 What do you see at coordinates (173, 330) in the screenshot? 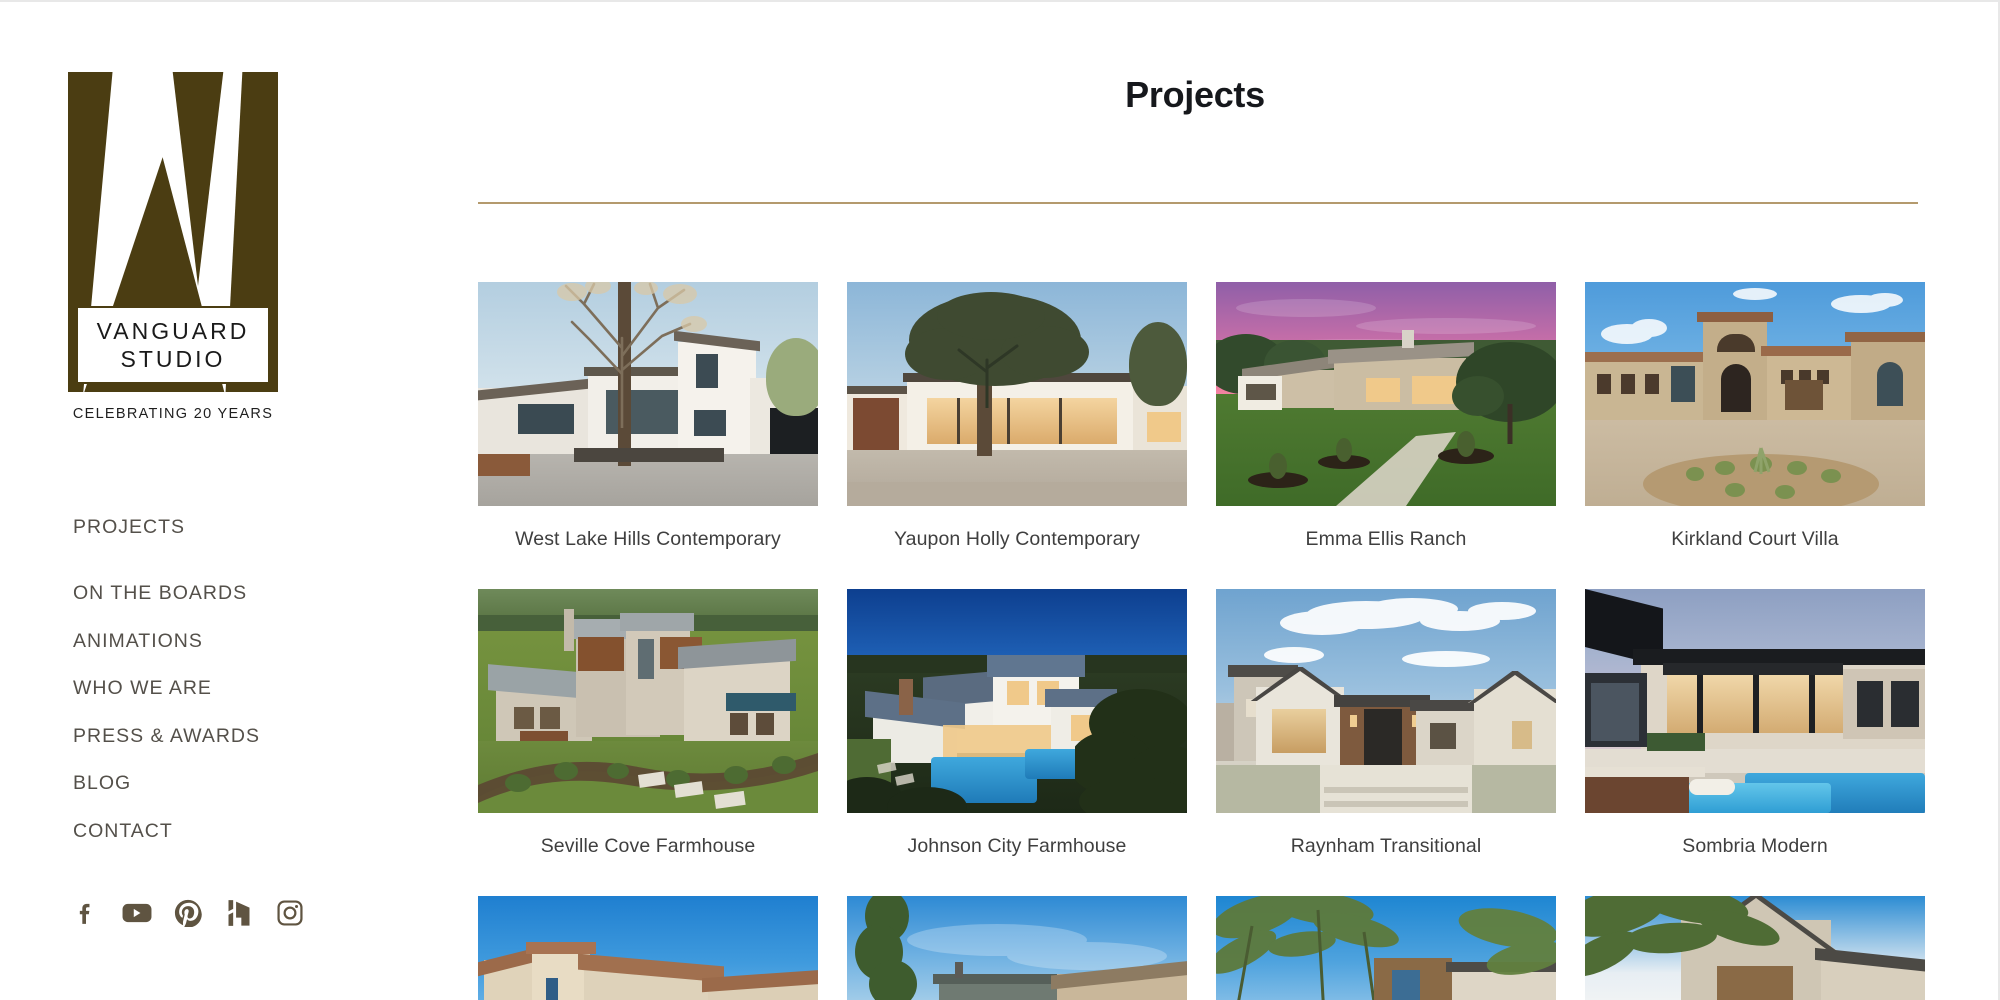
I see `logo-line-1: VANGUARD` at bounding box center [173, 330].